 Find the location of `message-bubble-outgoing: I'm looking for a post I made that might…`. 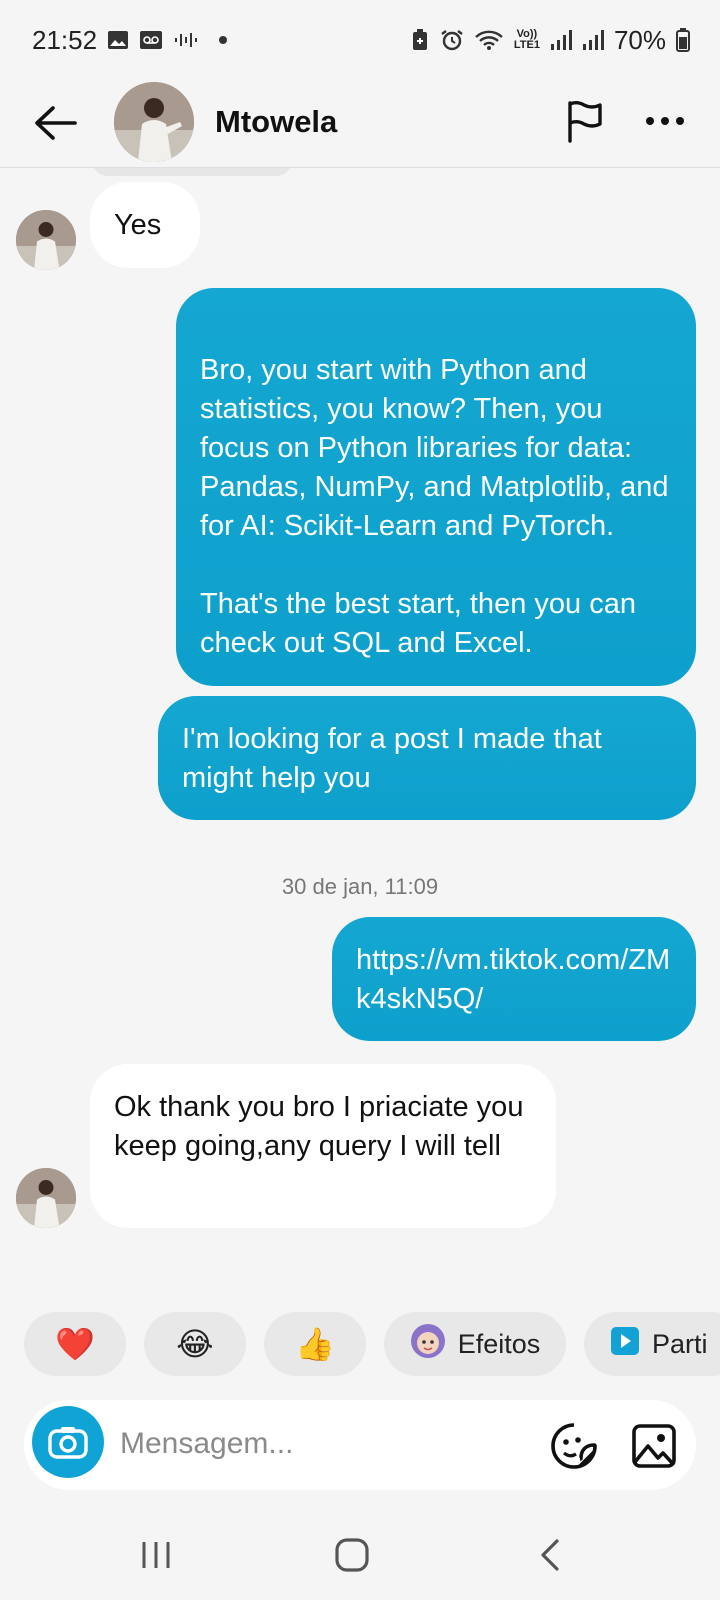

message-bubble-outgoing: I'm looking for a post I made that might… is located at coordinates (427, 758).